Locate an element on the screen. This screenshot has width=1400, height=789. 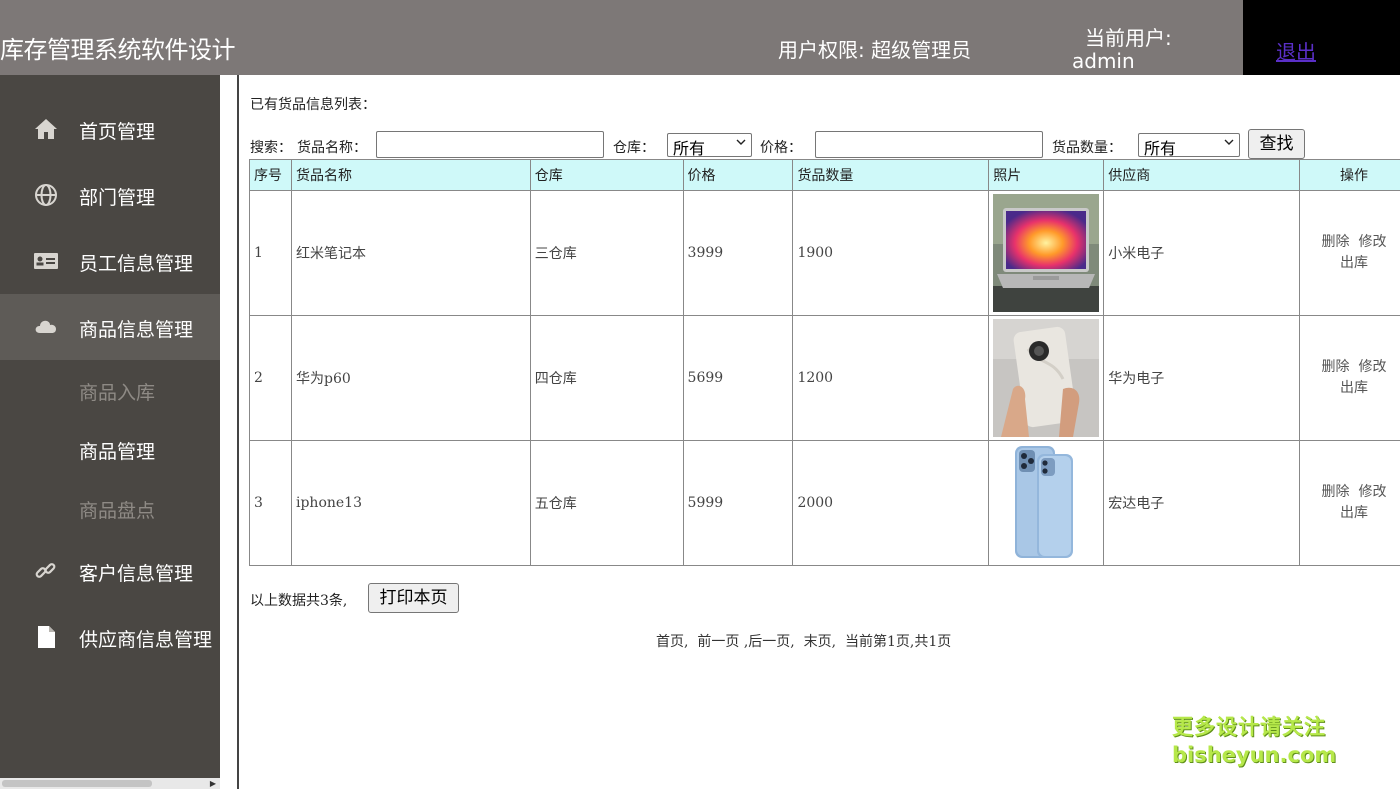
cell-quantity: 1200 is located at coordinates (891, 378).